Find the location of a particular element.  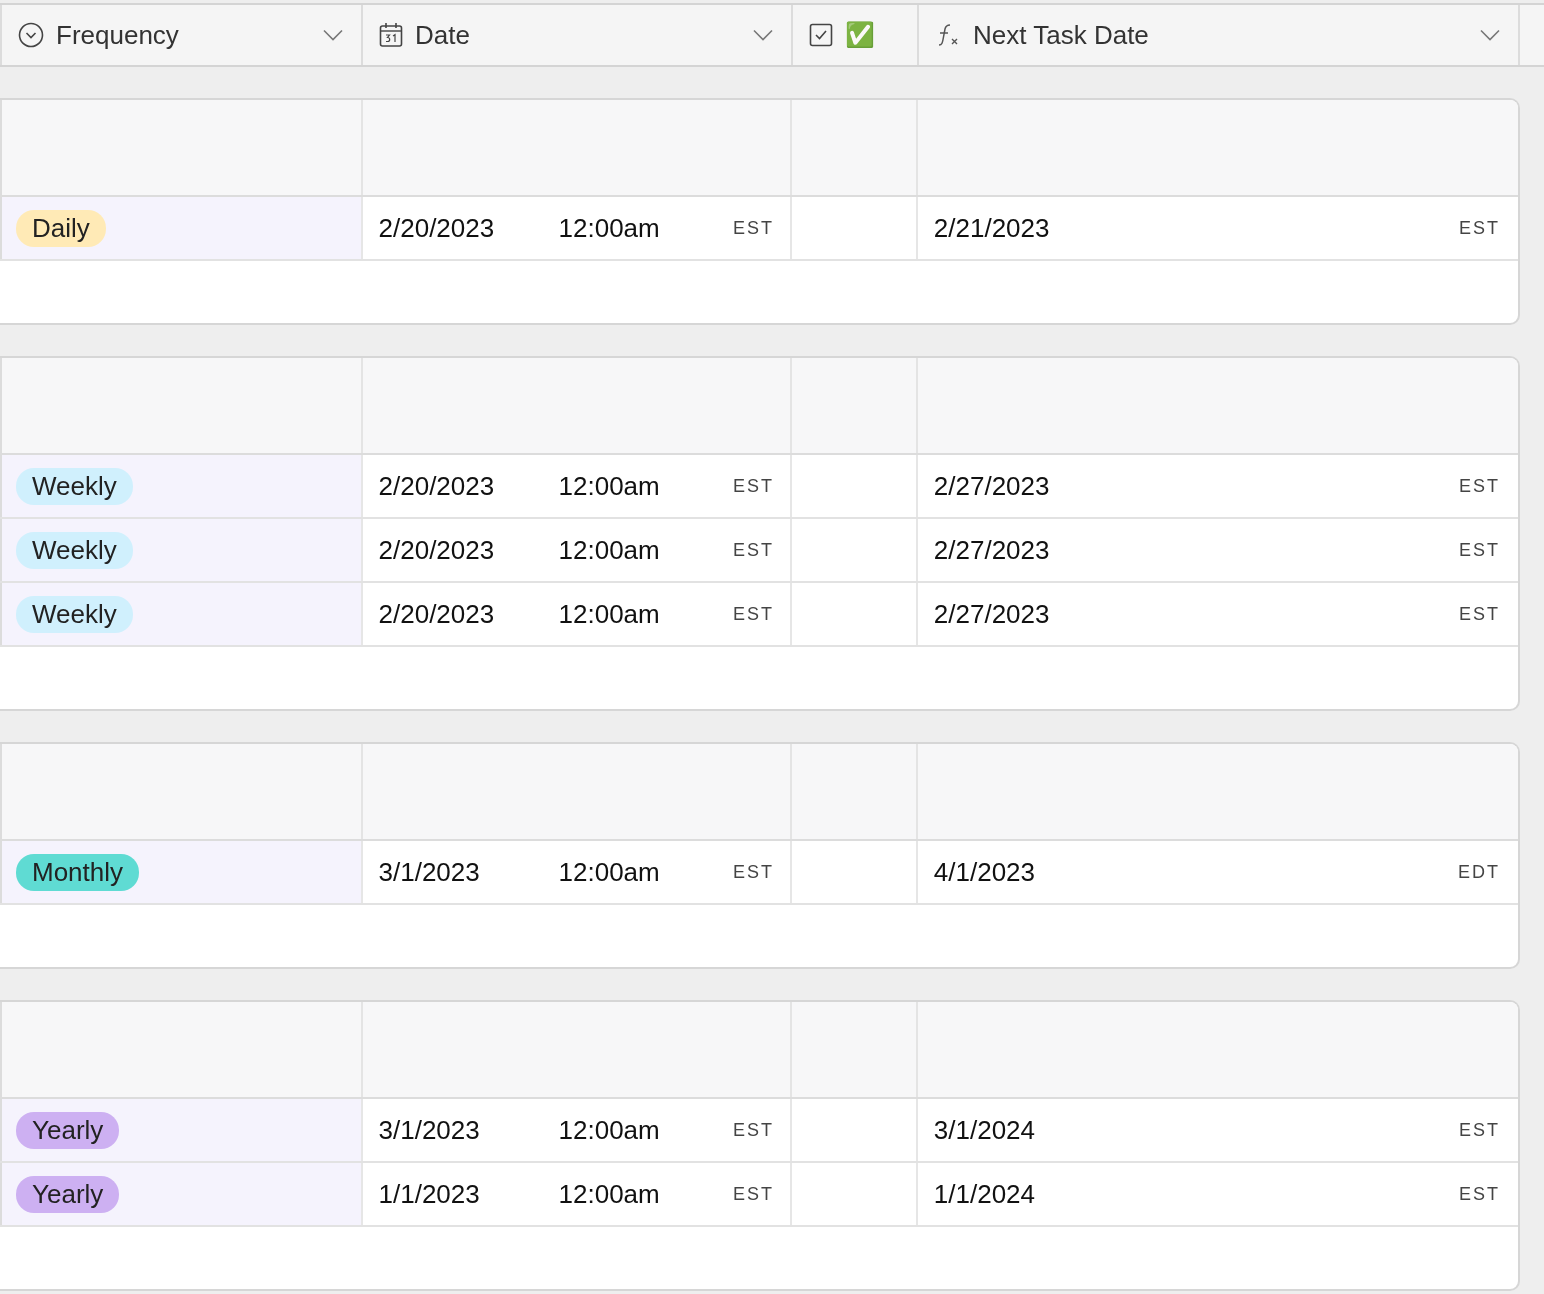

column-title: Frequency is located at coordinates (117, 35).